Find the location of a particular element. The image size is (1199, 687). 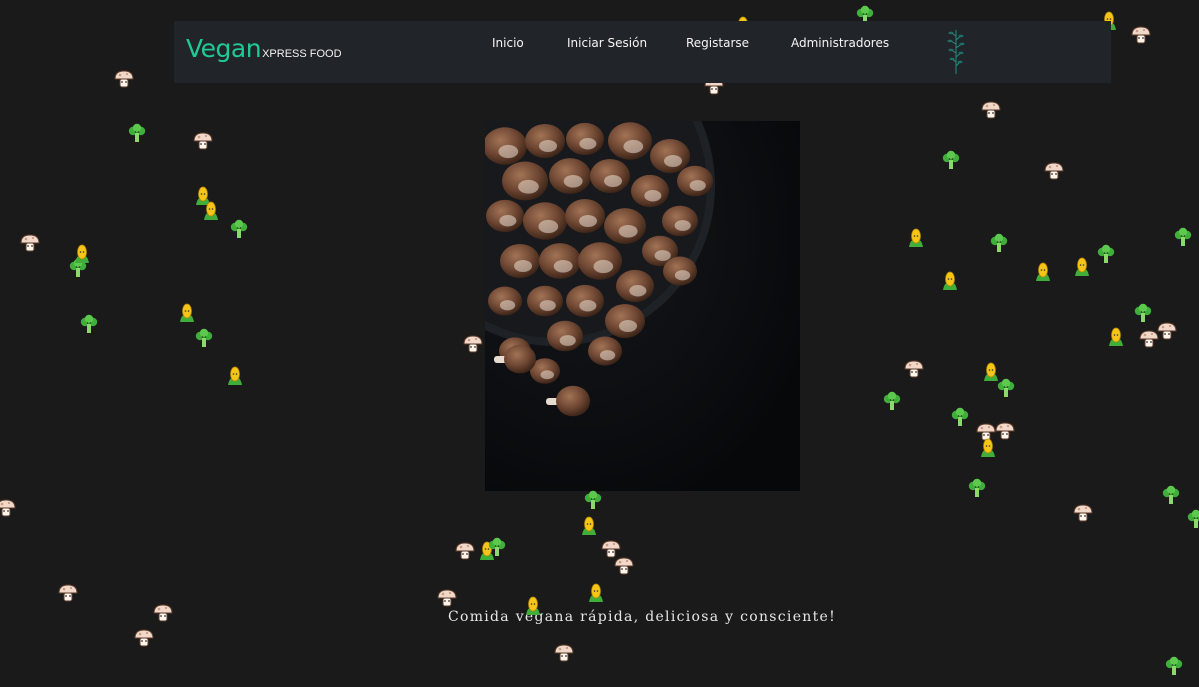

mushrooms-bowl-photo is located at coordinates (642, 306).